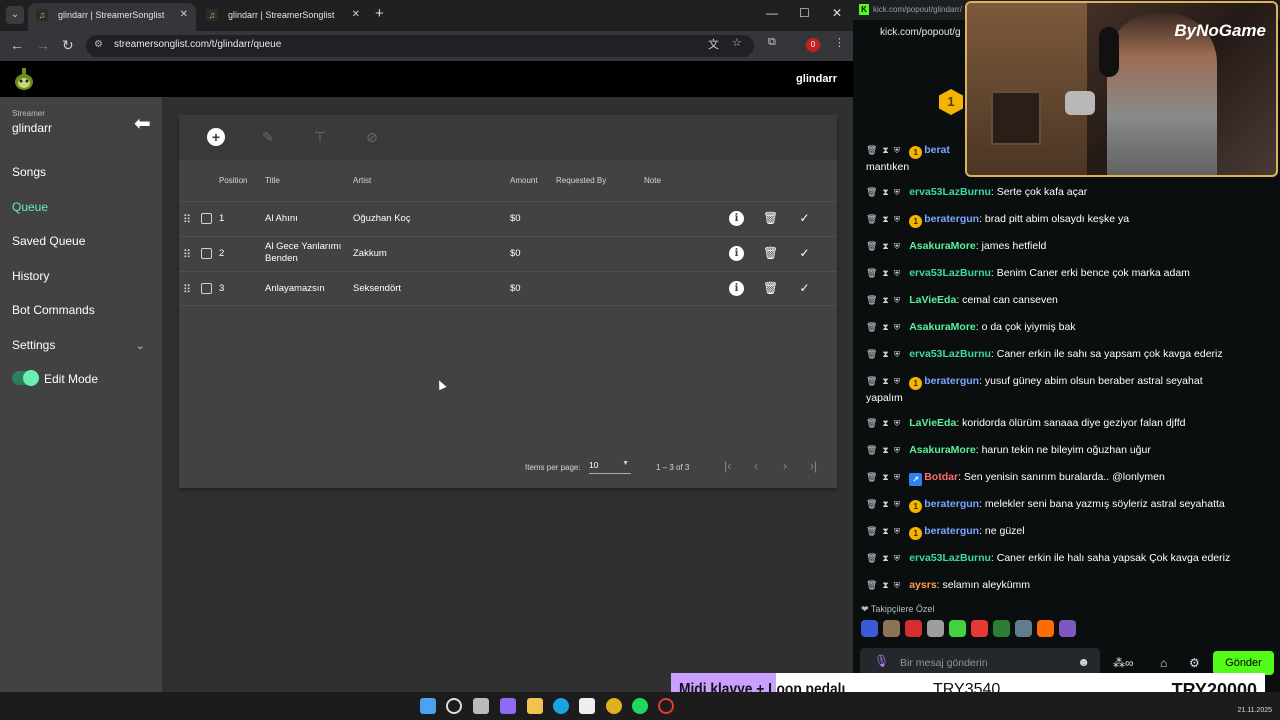  Describe the element at coordinates (15, 15) in the screenshot. I see `tab-search-button: ⌄` at that location.